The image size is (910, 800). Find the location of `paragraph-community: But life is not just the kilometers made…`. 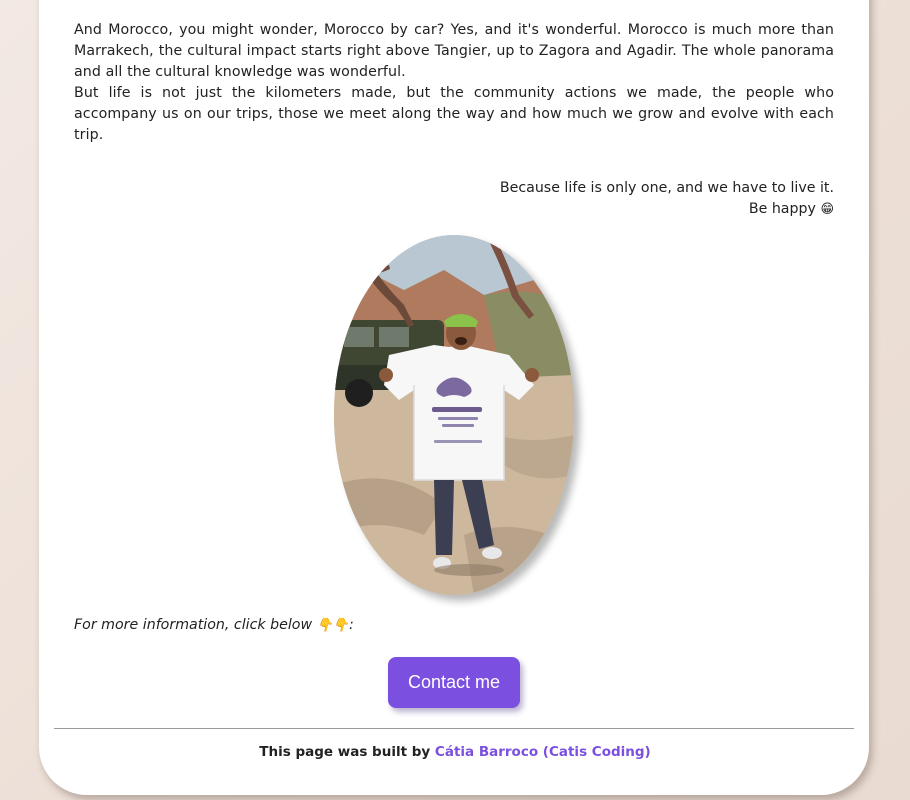

paragraph-community: But life is not just the kilometers made… is located at coordinates (454, 114).